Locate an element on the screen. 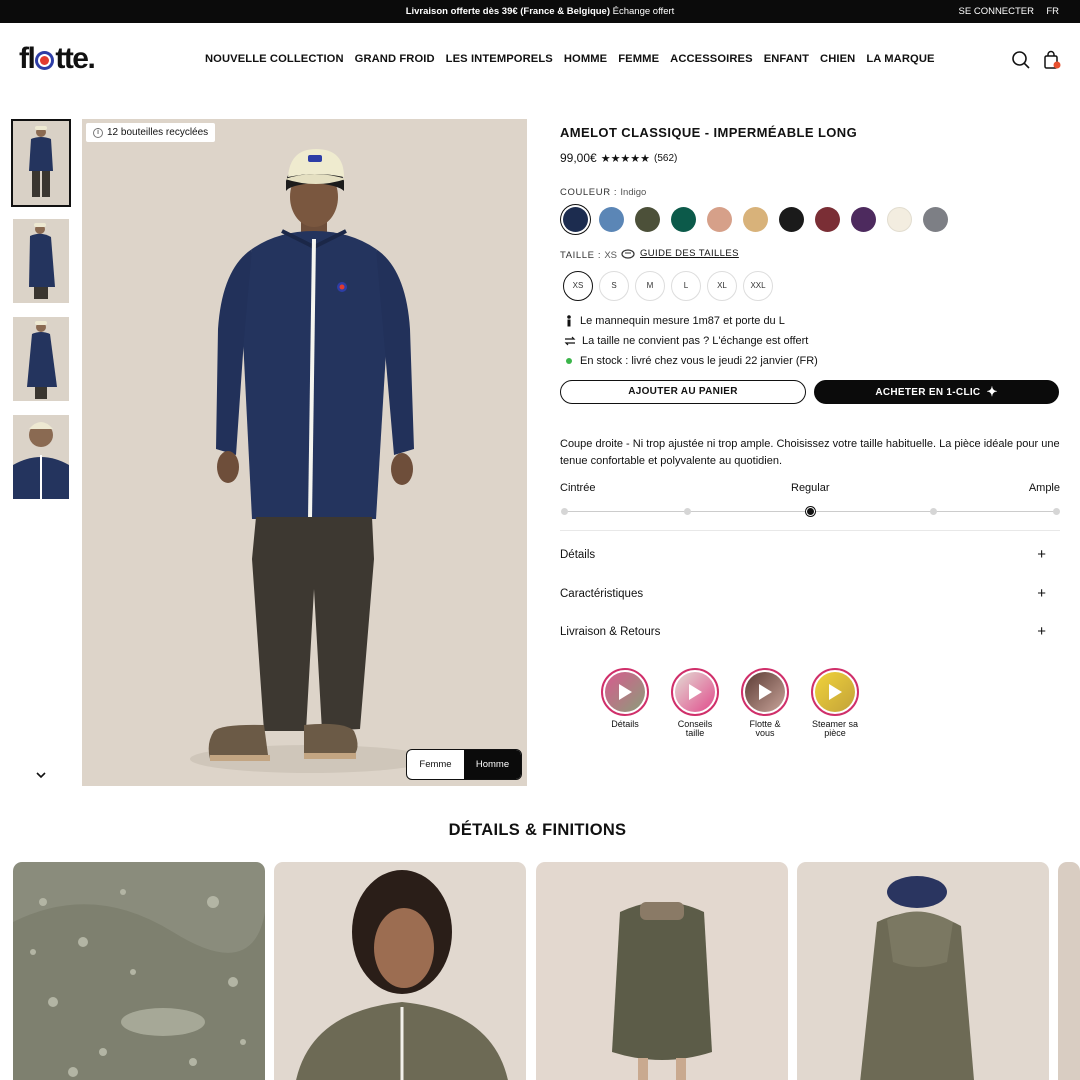  color-label: COULEUR : Indigo is located at coordinates (603, 192).